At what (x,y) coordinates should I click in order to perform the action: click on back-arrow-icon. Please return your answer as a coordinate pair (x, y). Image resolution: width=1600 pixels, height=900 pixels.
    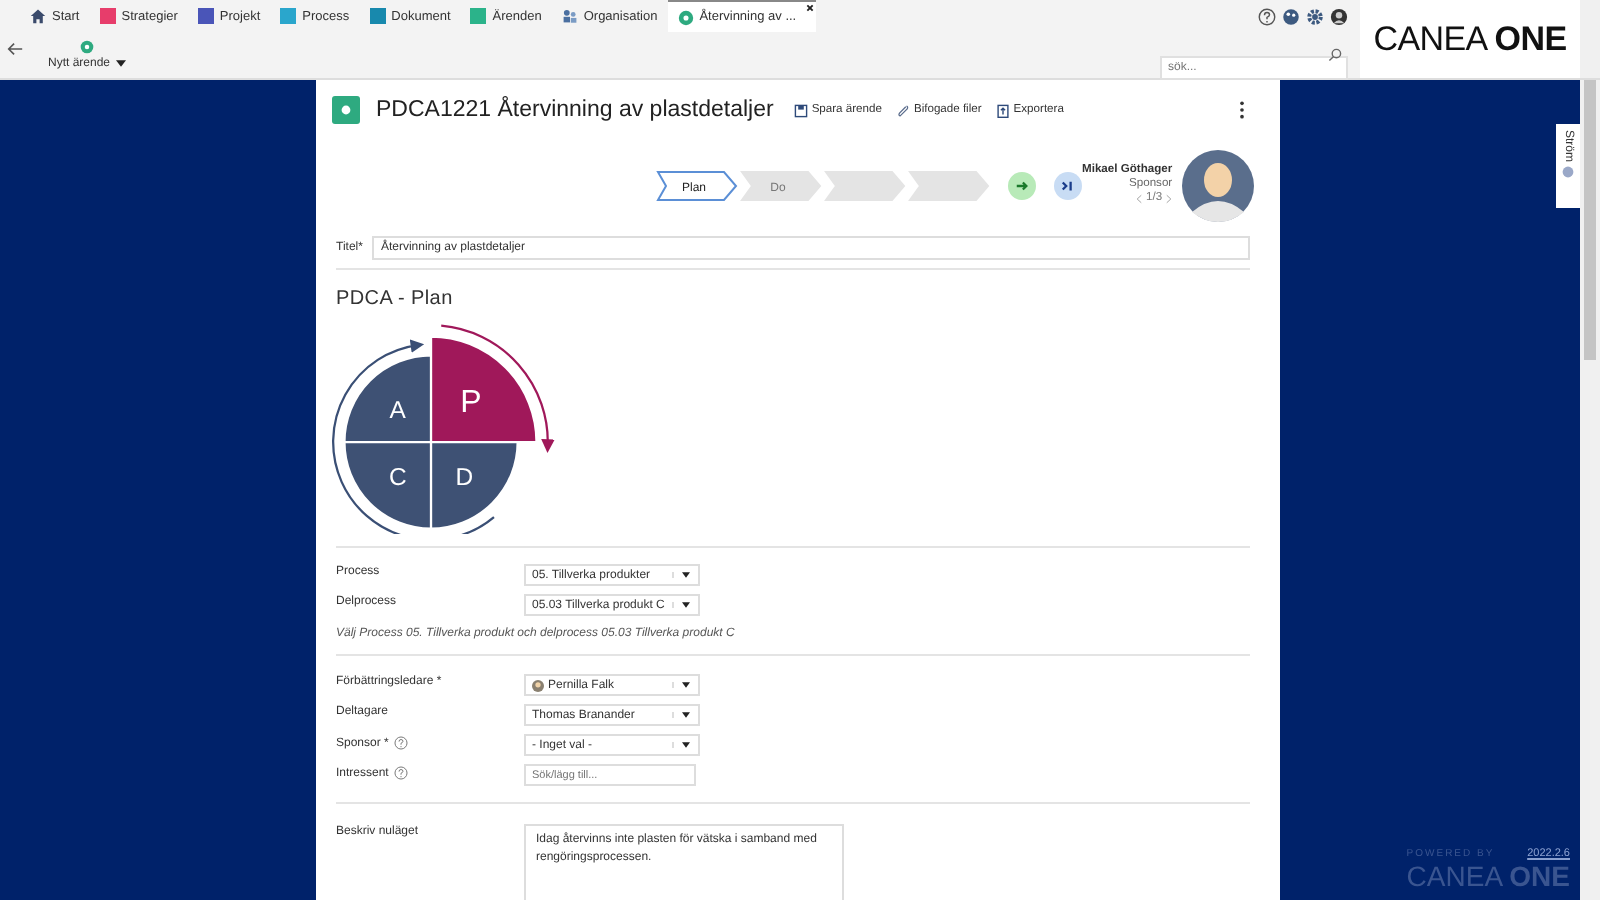
    Looking at the image, I should click on (15, 49).